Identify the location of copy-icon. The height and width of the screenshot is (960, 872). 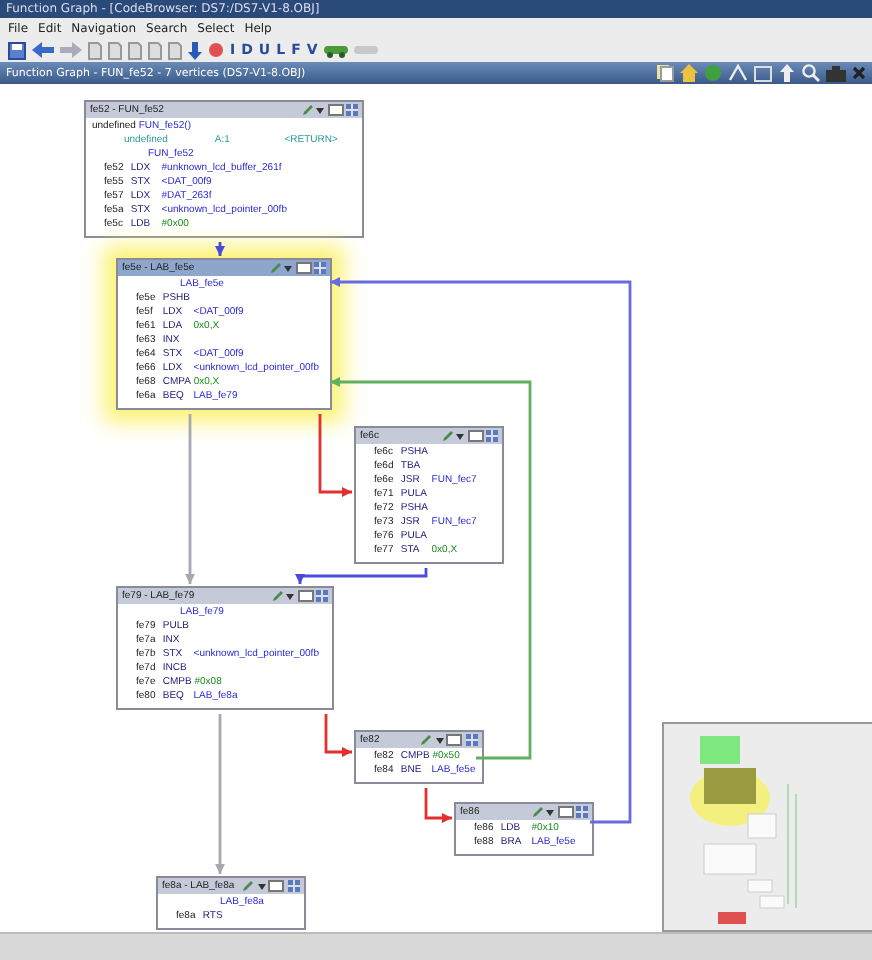
(665, 73).